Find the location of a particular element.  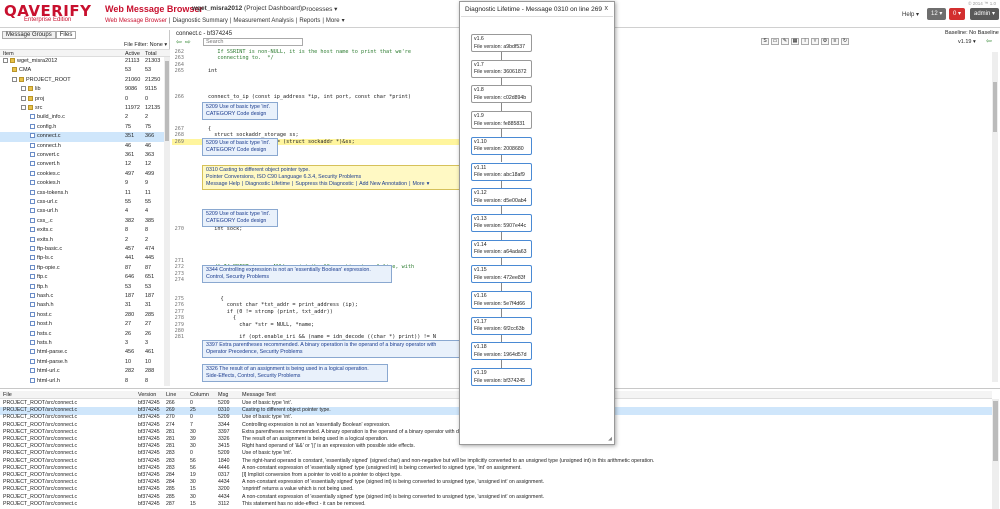

tree-row: lib 9086 9115 is located at coordinates (82, 89).